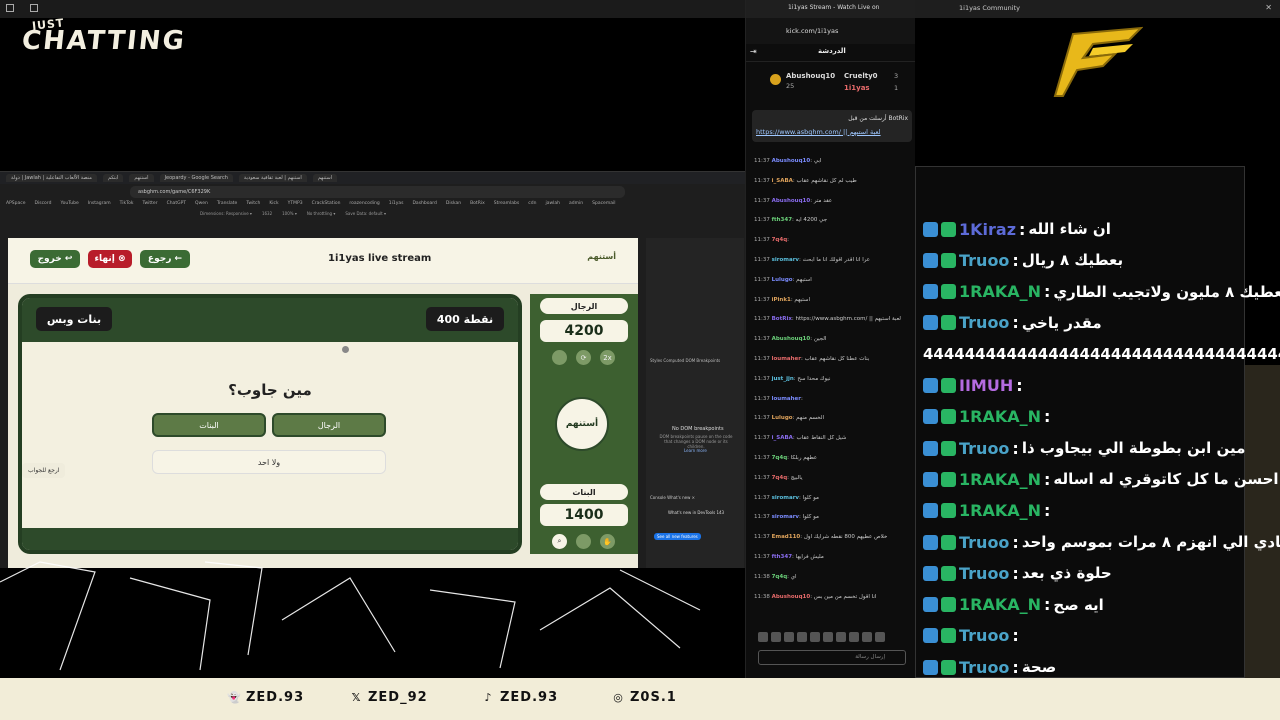 This screenshot has width=1280, height=720. What do you see at coordinates (786, 399) in the screenshot?
I see `chat-username: loumaher` at bounding box center [786, 399].